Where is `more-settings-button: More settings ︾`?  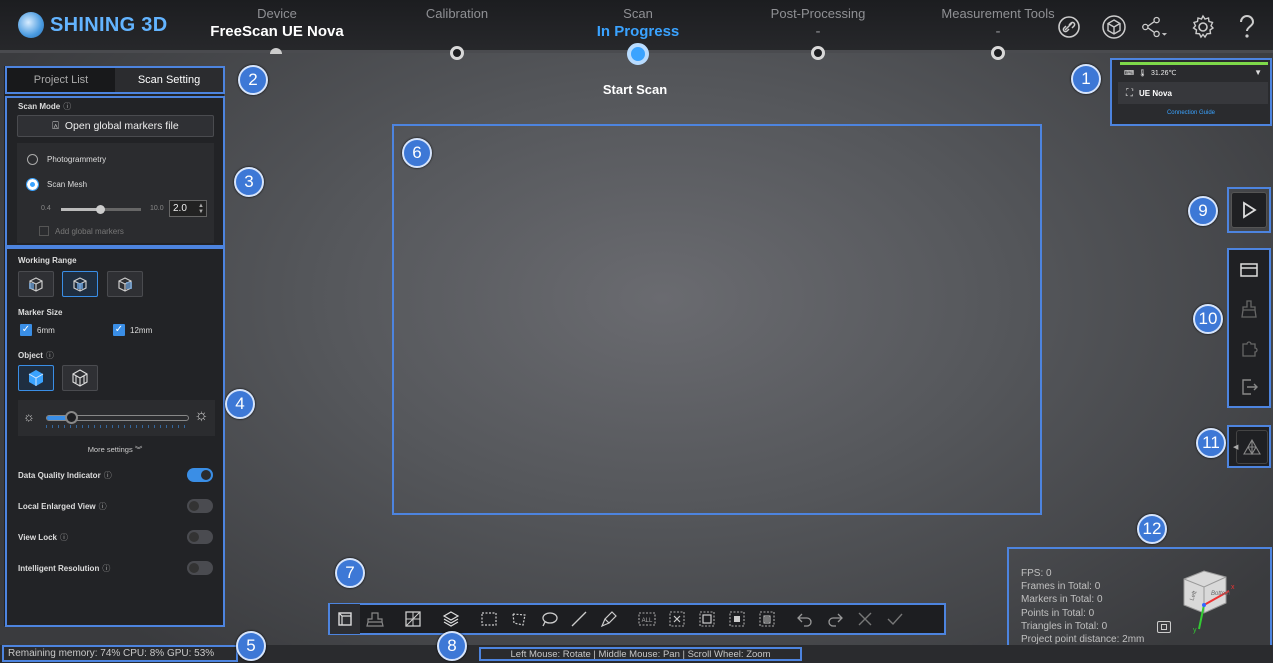 more-settings-button: More settings ︾ is located at coordinates (115, 449).